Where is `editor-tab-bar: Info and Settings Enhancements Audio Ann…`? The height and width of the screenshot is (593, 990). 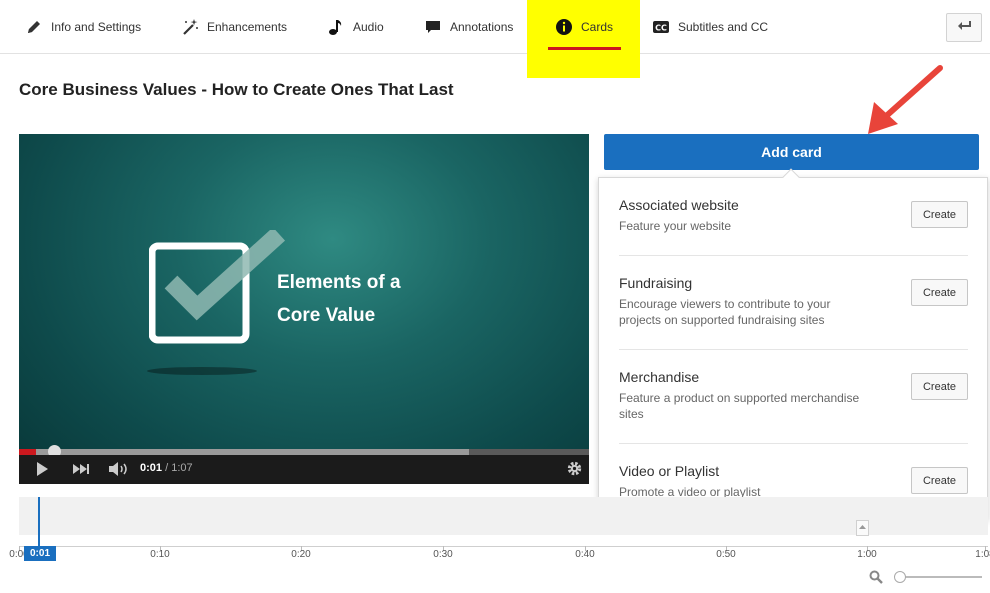 editor-tab-bar: Info and Settings Enhancements Audio Ann… is located at coordinates (495, 39).